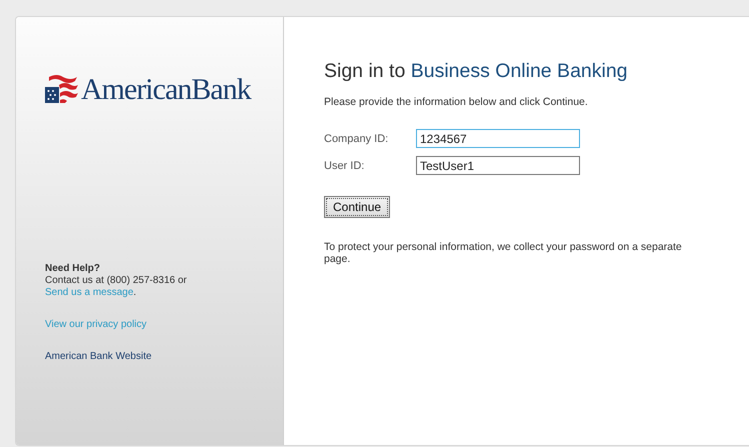  I want to click on field-label: Company ID:, so click(357, 138).